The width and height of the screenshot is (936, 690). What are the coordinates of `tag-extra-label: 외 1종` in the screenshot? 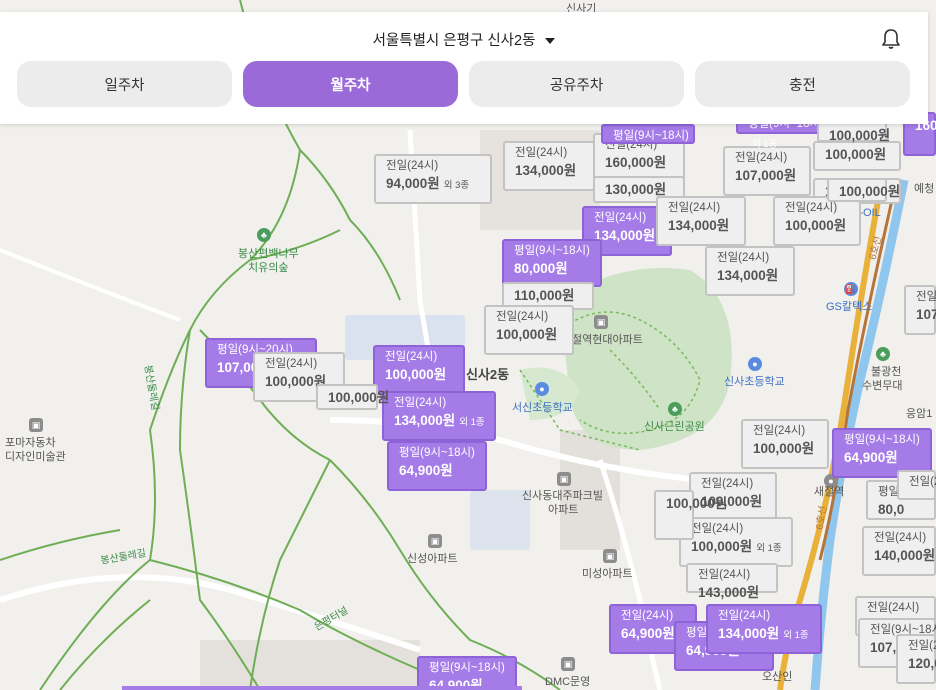 It's located at (796, 635).